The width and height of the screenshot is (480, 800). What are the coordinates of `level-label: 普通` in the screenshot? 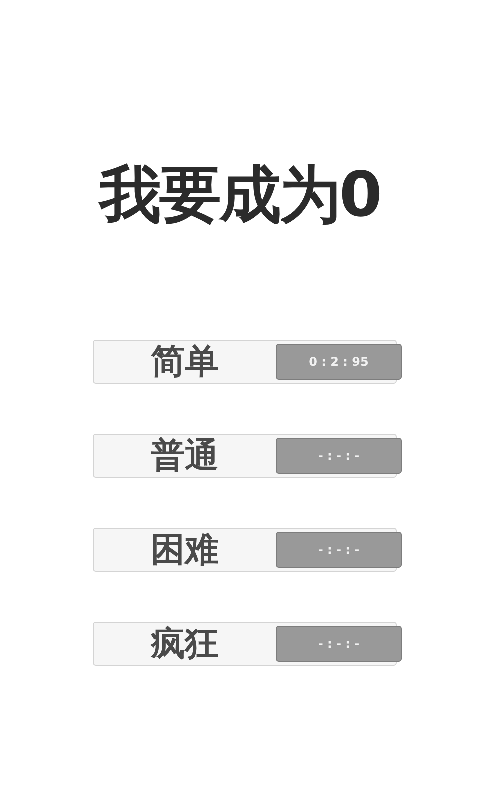 It's located at (185, 456).